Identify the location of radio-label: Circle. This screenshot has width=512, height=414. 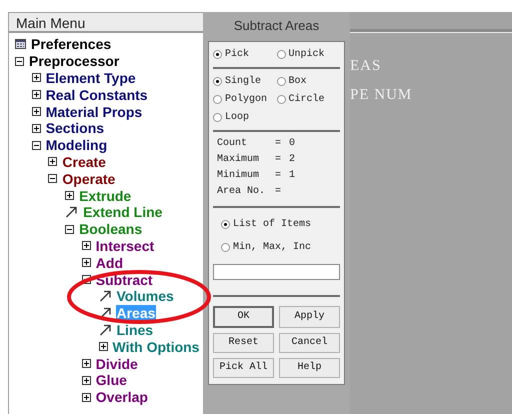
(306, 99).